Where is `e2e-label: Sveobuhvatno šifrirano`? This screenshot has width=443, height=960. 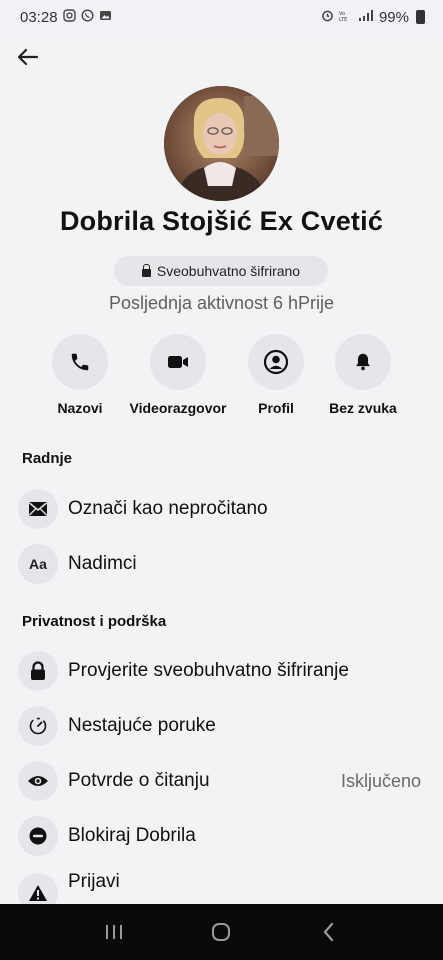 e2e-label: Sveobuhvatno šifrirano is located at coordinates (228, 271).